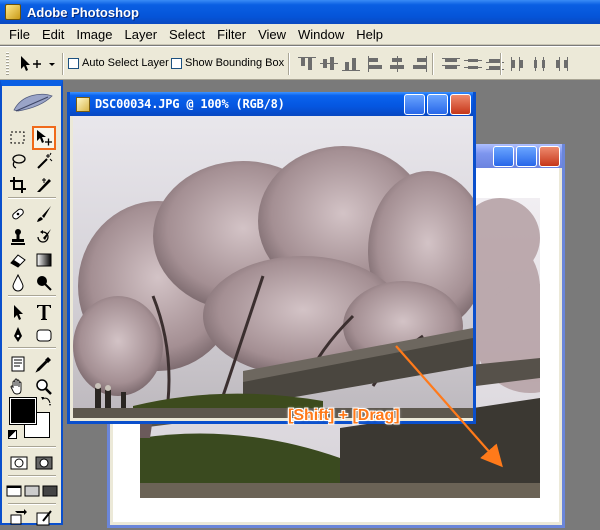  What do you see at coordinates (329, 64) in the screenshot?
I see `align-vertical-centers-icon` at bounding box center [329, 64].